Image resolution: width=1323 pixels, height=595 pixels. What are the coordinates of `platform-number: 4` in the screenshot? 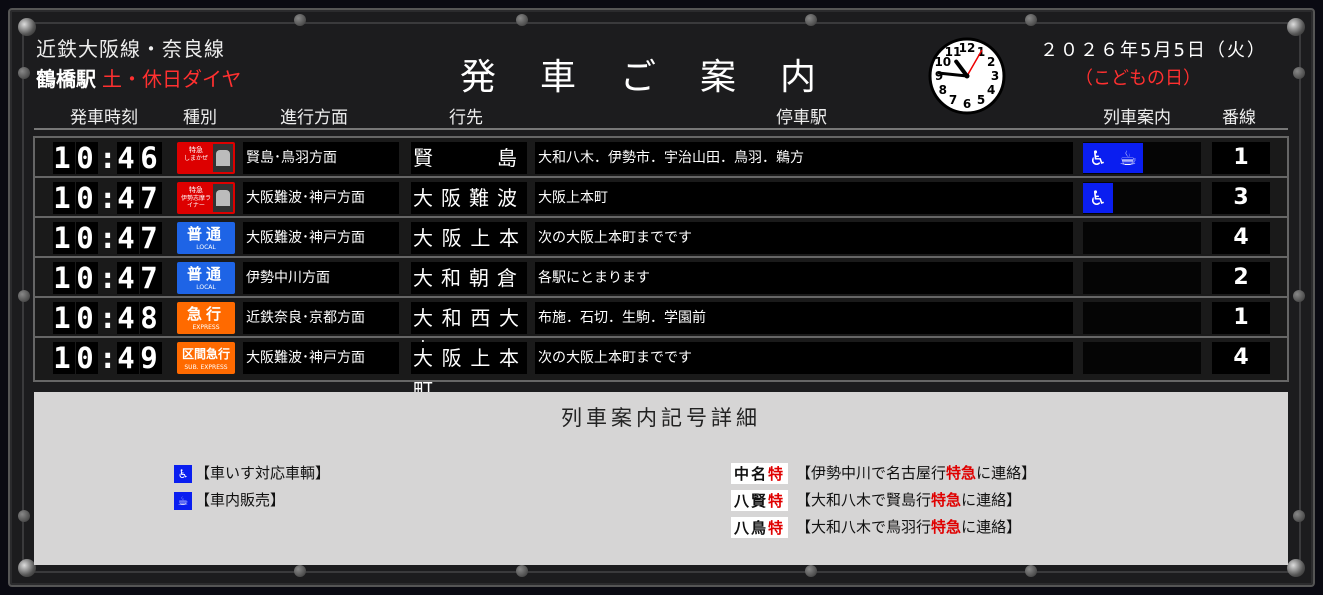 It's located at (1241, 238).